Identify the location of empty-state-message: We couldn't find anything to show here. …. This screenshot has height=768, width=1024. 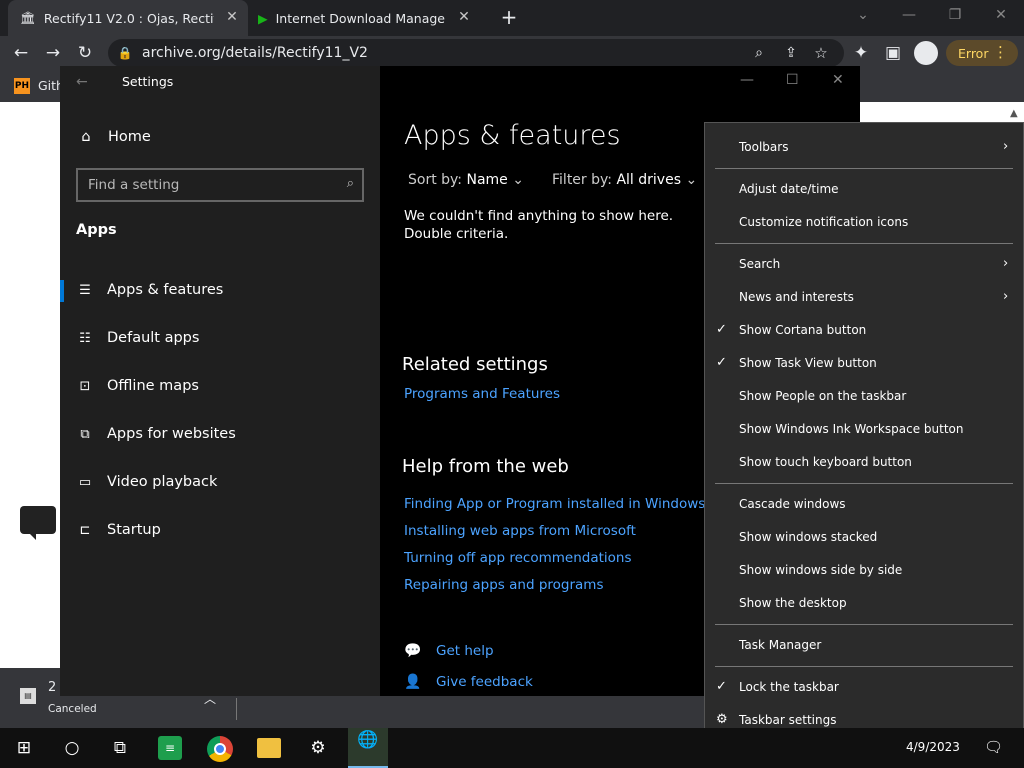
(539, 225).